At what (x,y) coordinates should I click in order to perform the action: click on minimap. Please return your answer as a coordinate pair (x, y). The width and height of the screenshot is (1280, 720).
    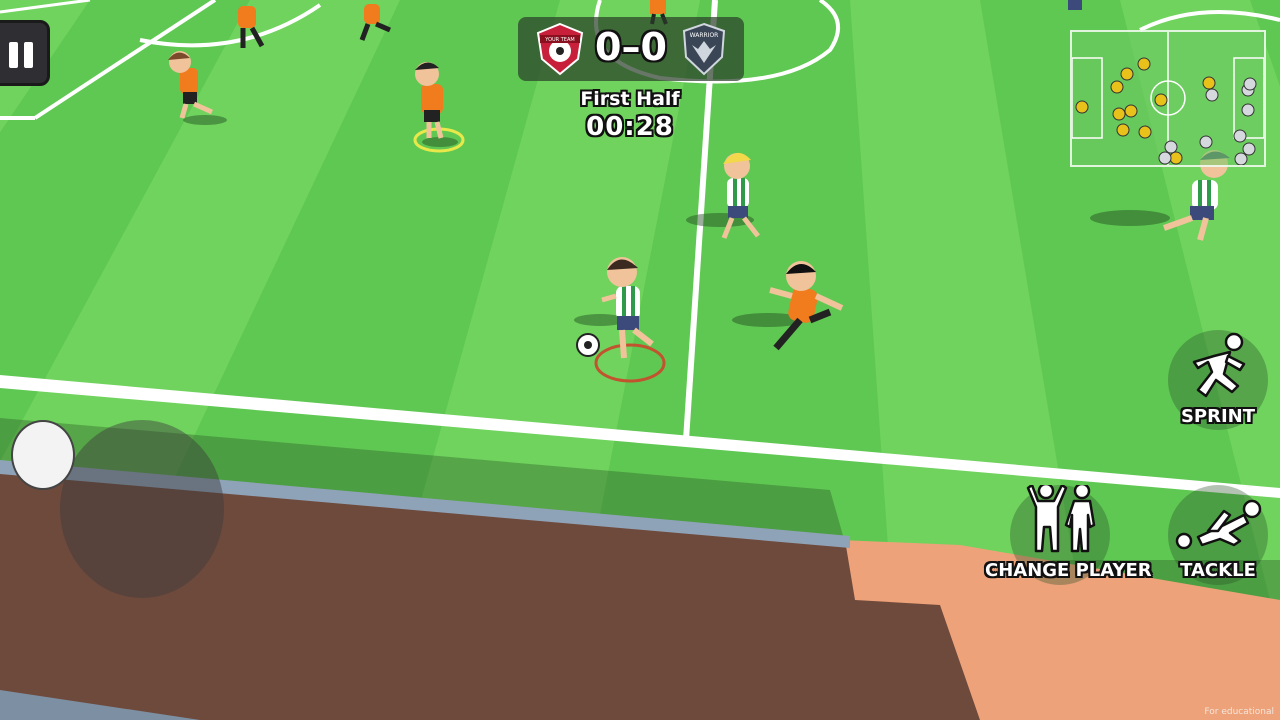
    Looking at the image, I should click on (1168, 98).